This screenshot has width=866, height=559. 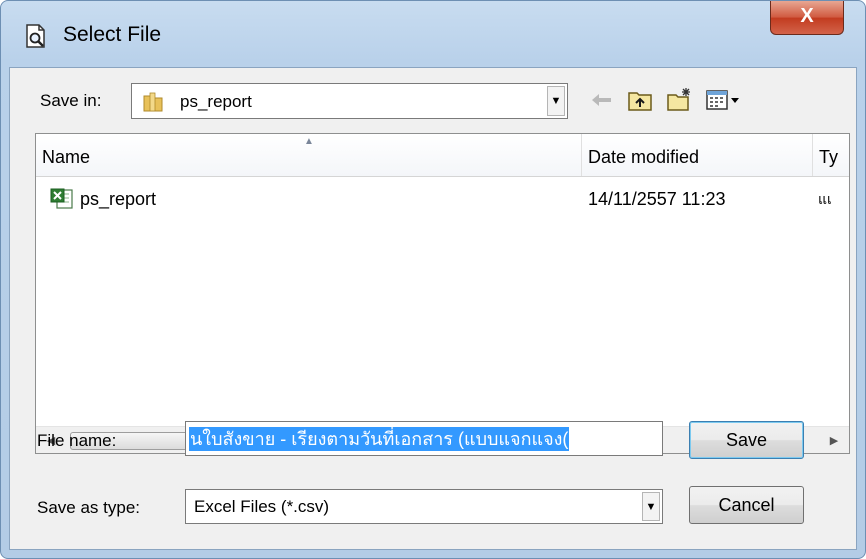 What do you see at coordinates (349, 101) in the screenshot?
I see `save-in-dropdown: ps_report ▼` at bounding box center [349, 101].